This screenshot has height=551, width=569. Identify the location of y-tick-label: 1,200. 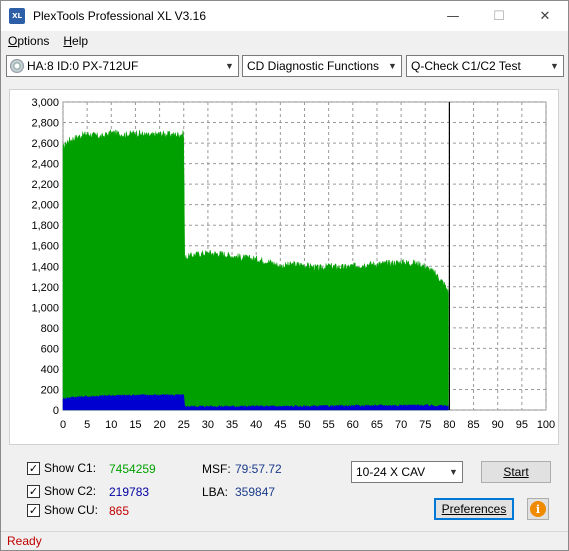
(45, 288).